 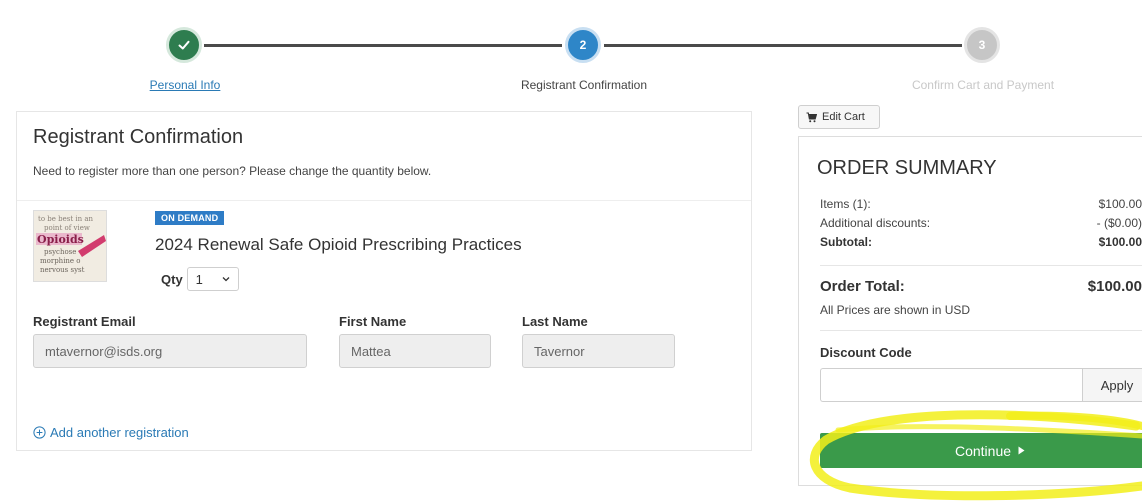 I want to click on registrant-email-field: mtavernor@isds.org, so click(x=170, y=351).